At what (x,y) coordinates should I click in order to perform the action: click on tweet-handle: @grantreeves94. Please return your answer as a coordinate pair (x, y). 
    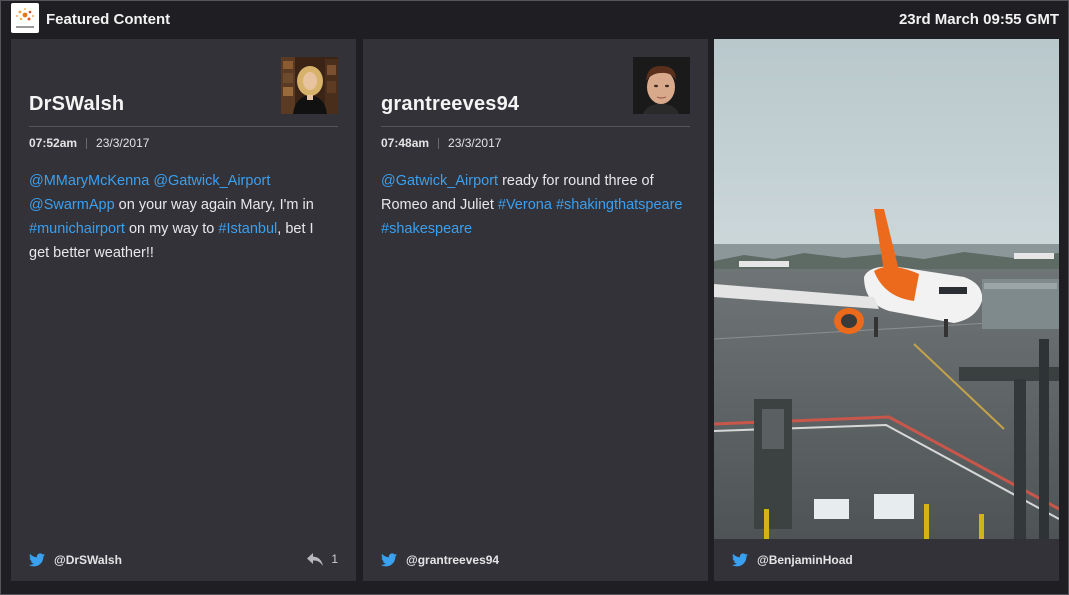
    Looking at the image, I should click on (452, 560).